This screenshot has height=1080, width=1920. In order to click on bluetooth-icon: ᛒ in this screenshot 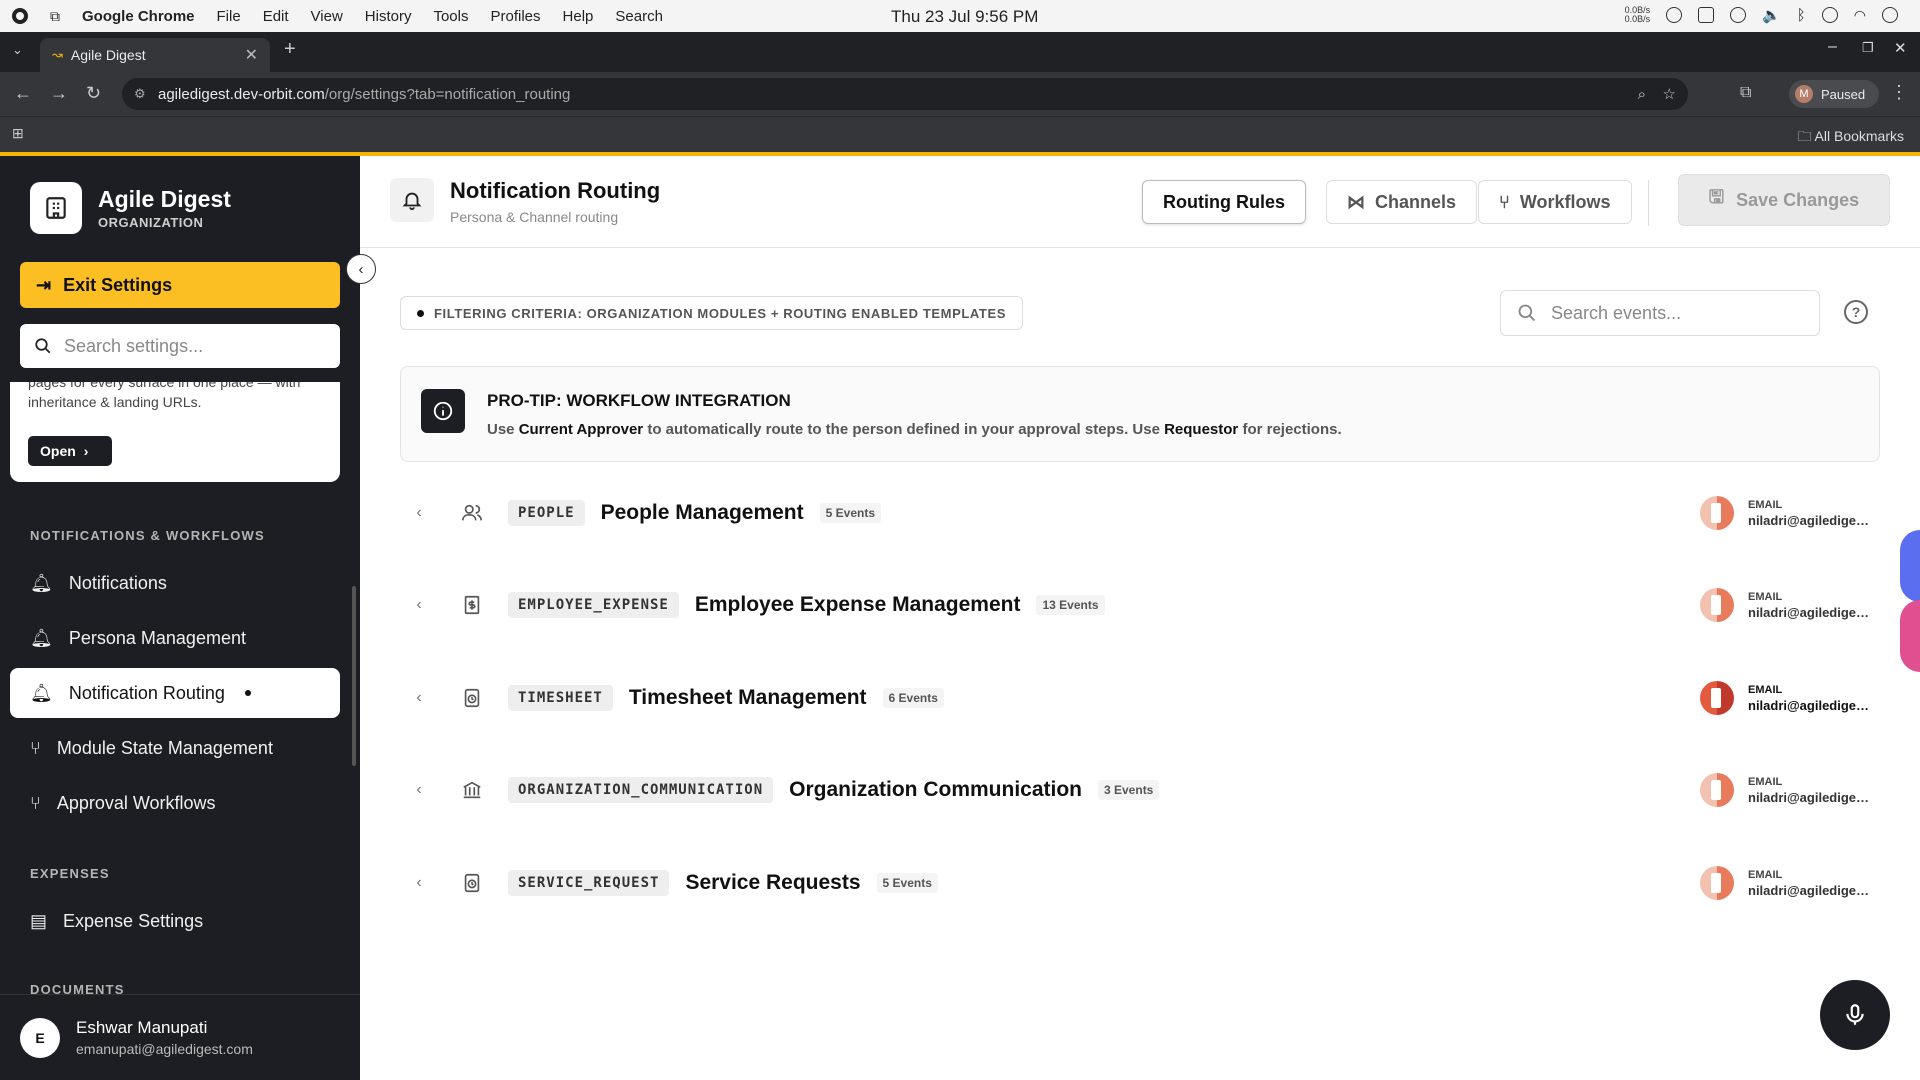, I will do `click(1801, 15)`.